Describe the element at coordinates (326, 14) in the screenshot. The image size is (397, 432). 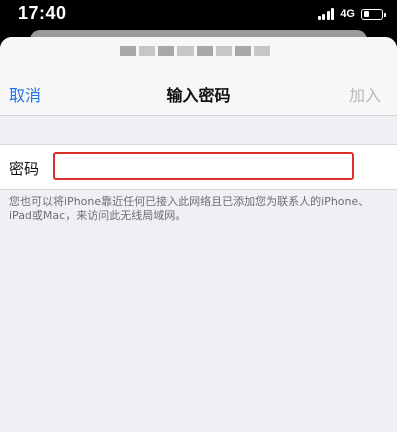
I see `signal-icon` at that location.